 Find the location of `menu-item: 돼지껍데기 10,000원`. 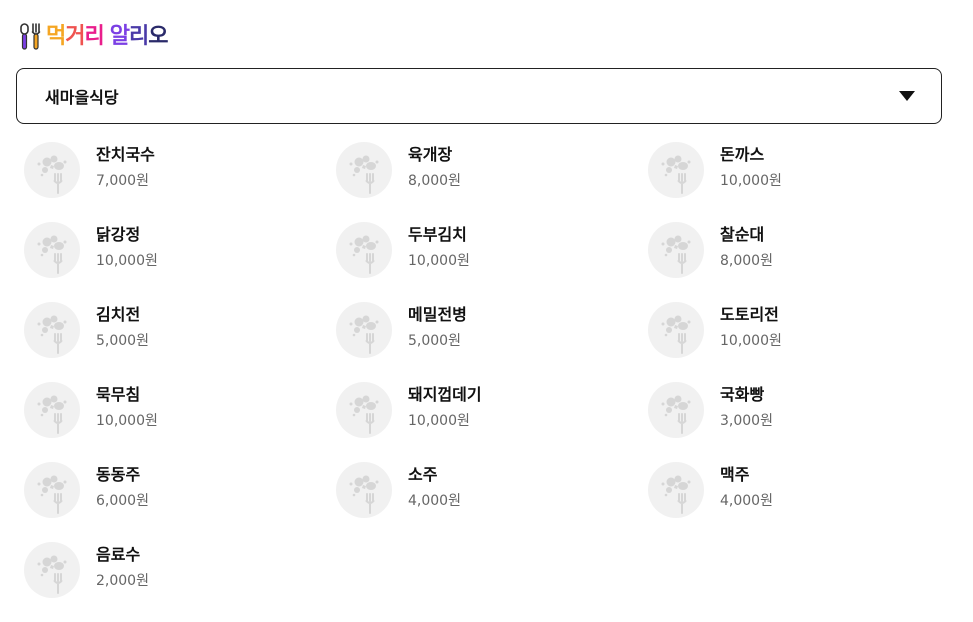

menu-item: 돼지껍데기 10,000원 is located at coordinates (492, 422).